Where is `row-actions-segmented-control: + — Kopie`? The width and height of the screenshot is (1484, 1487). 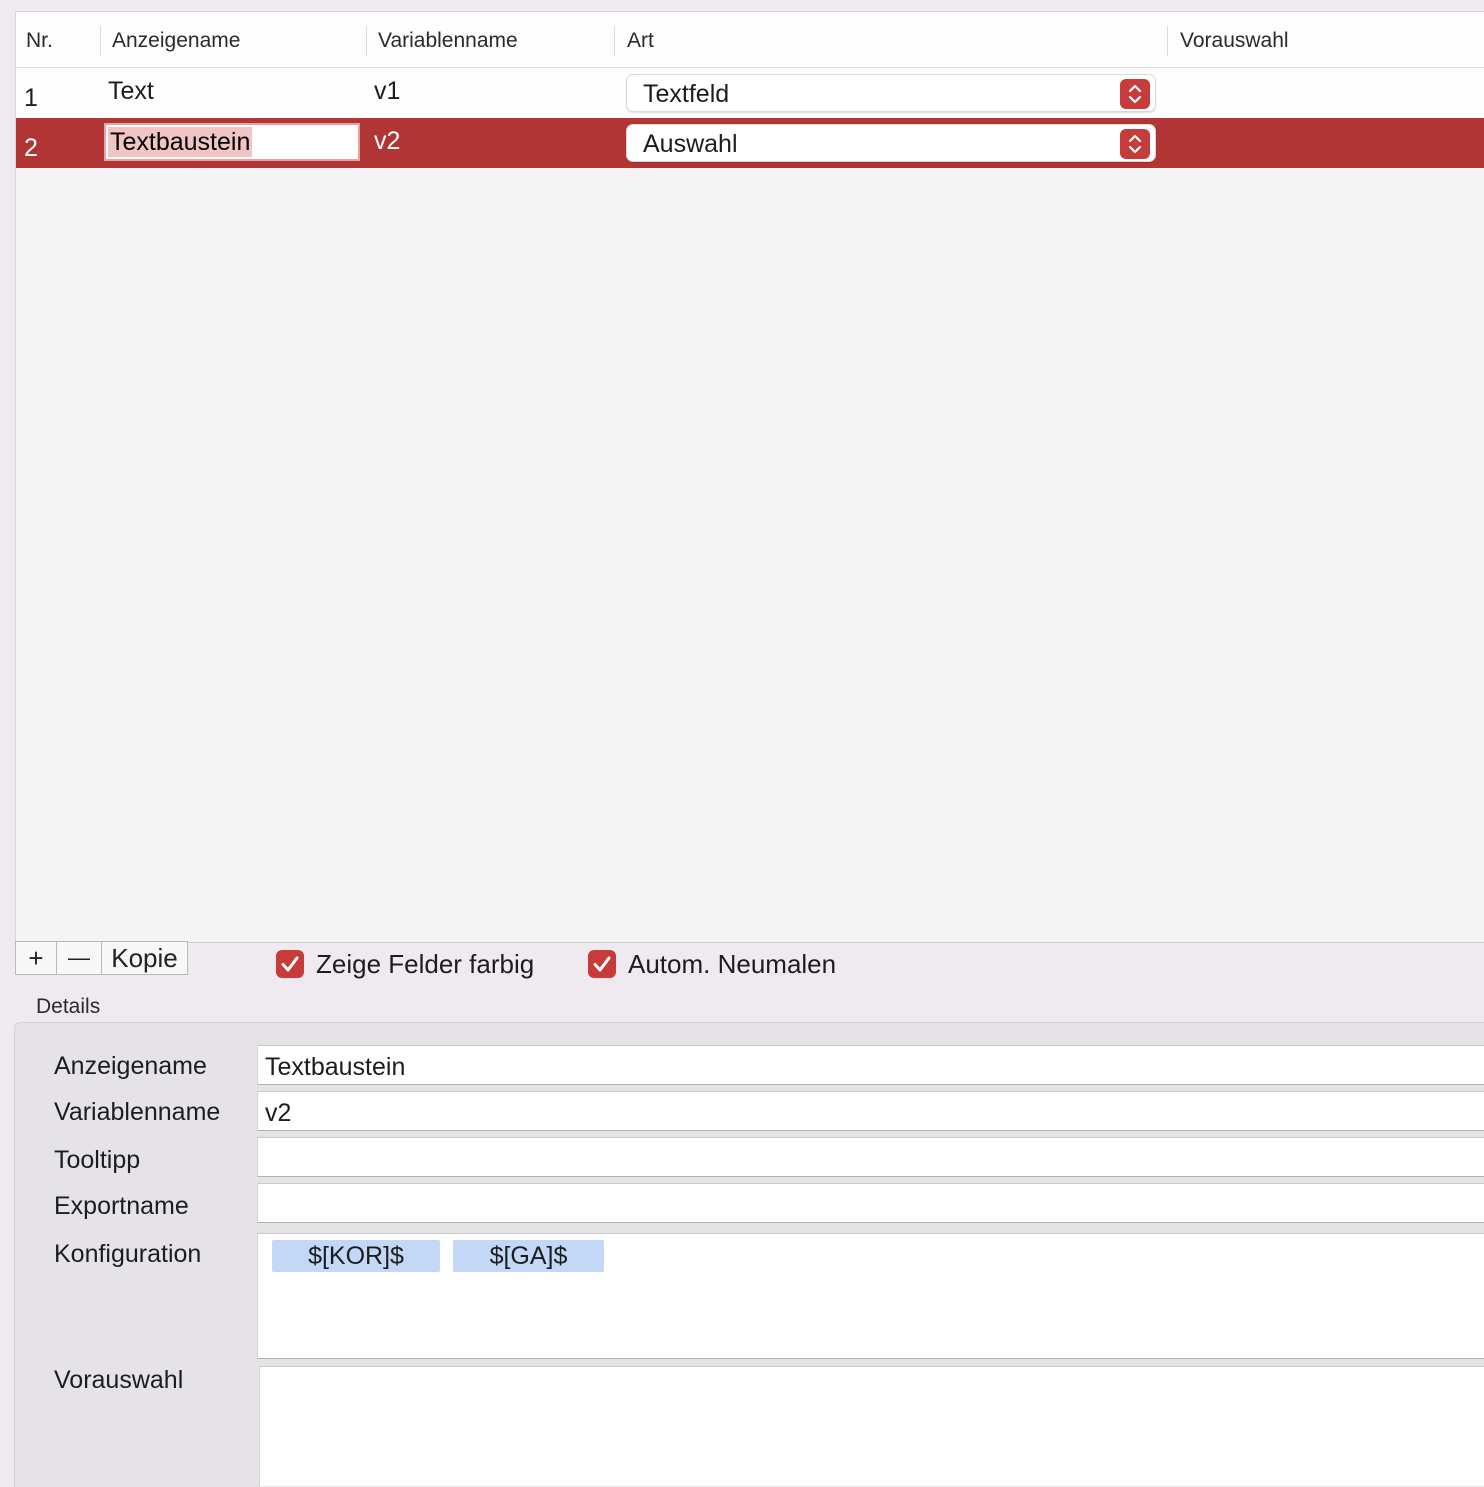 row-actions-segmented-control: + — Kopie is located at coordinates (101, 958).